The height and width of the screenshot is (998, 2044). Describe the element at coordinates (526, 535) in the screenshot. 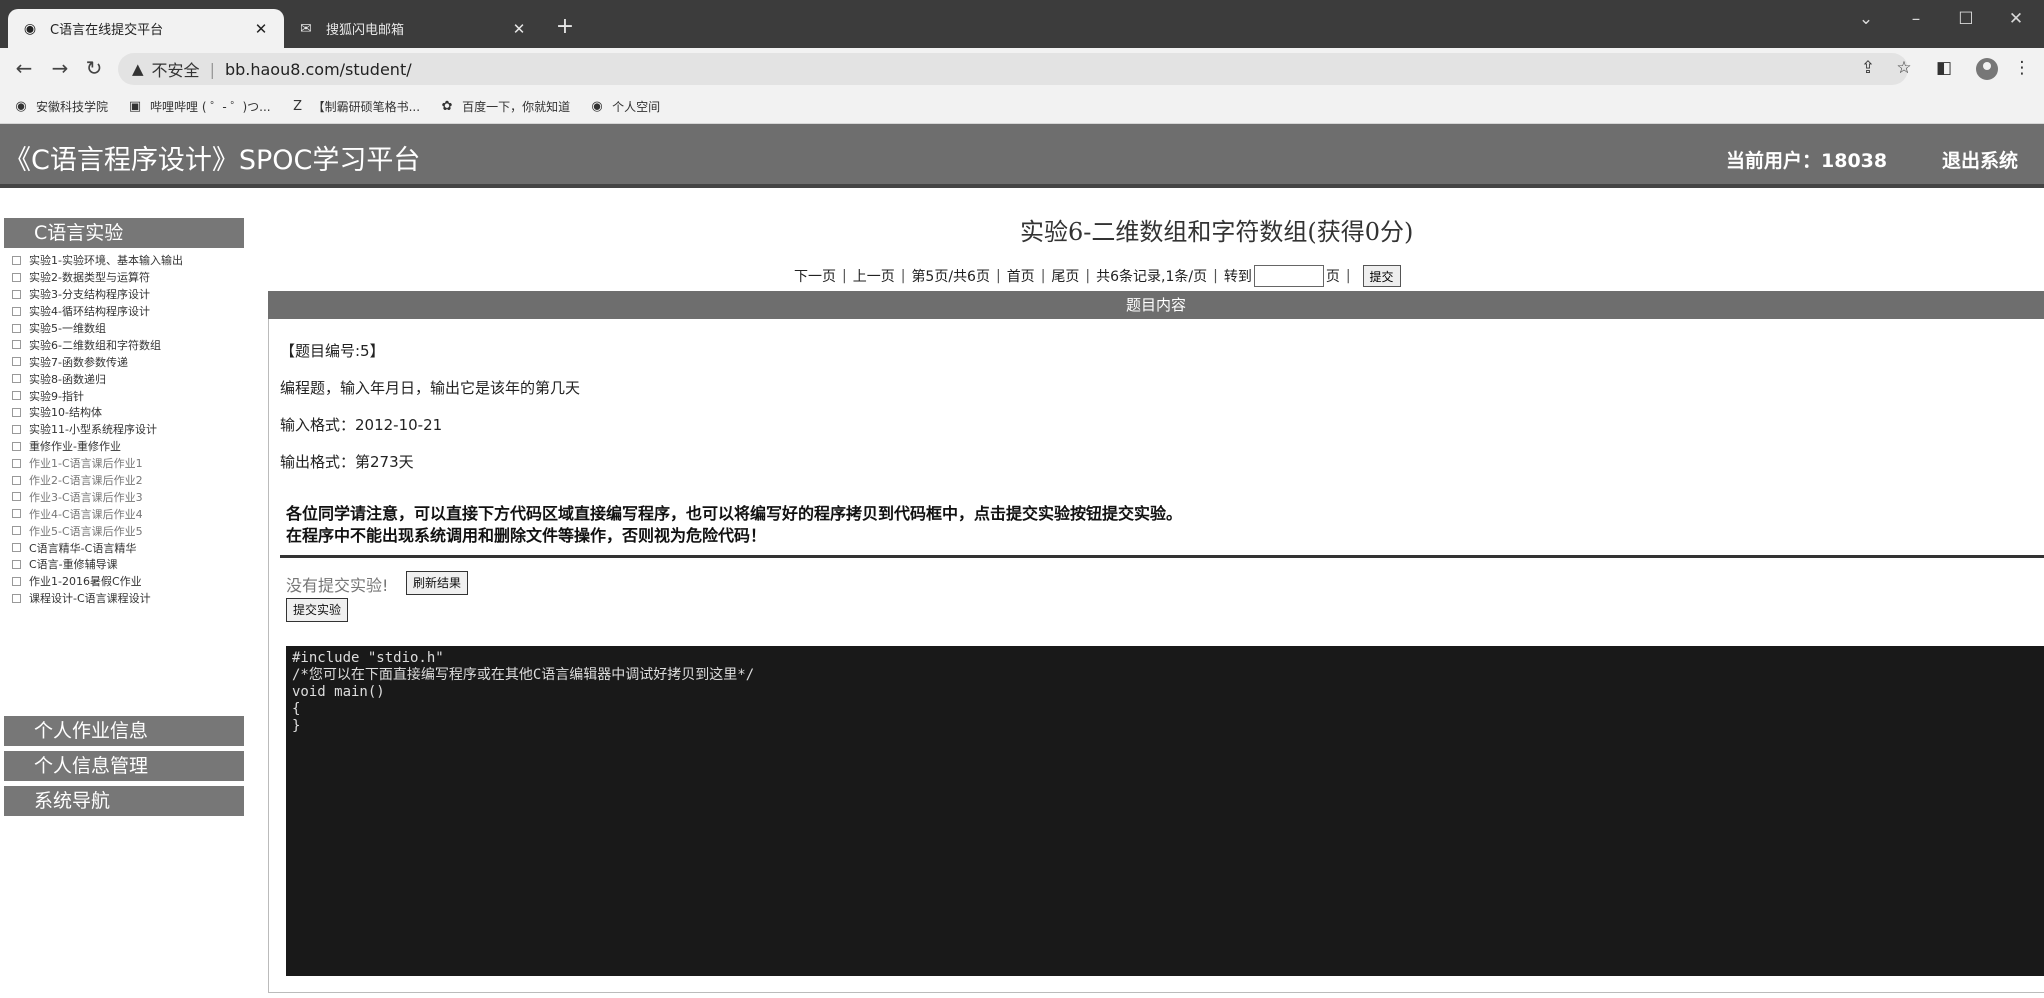

I see `notice-line-2: 在程序中不能出现系统调用和删除文件等操作，否则视为危险代码！` at that location.